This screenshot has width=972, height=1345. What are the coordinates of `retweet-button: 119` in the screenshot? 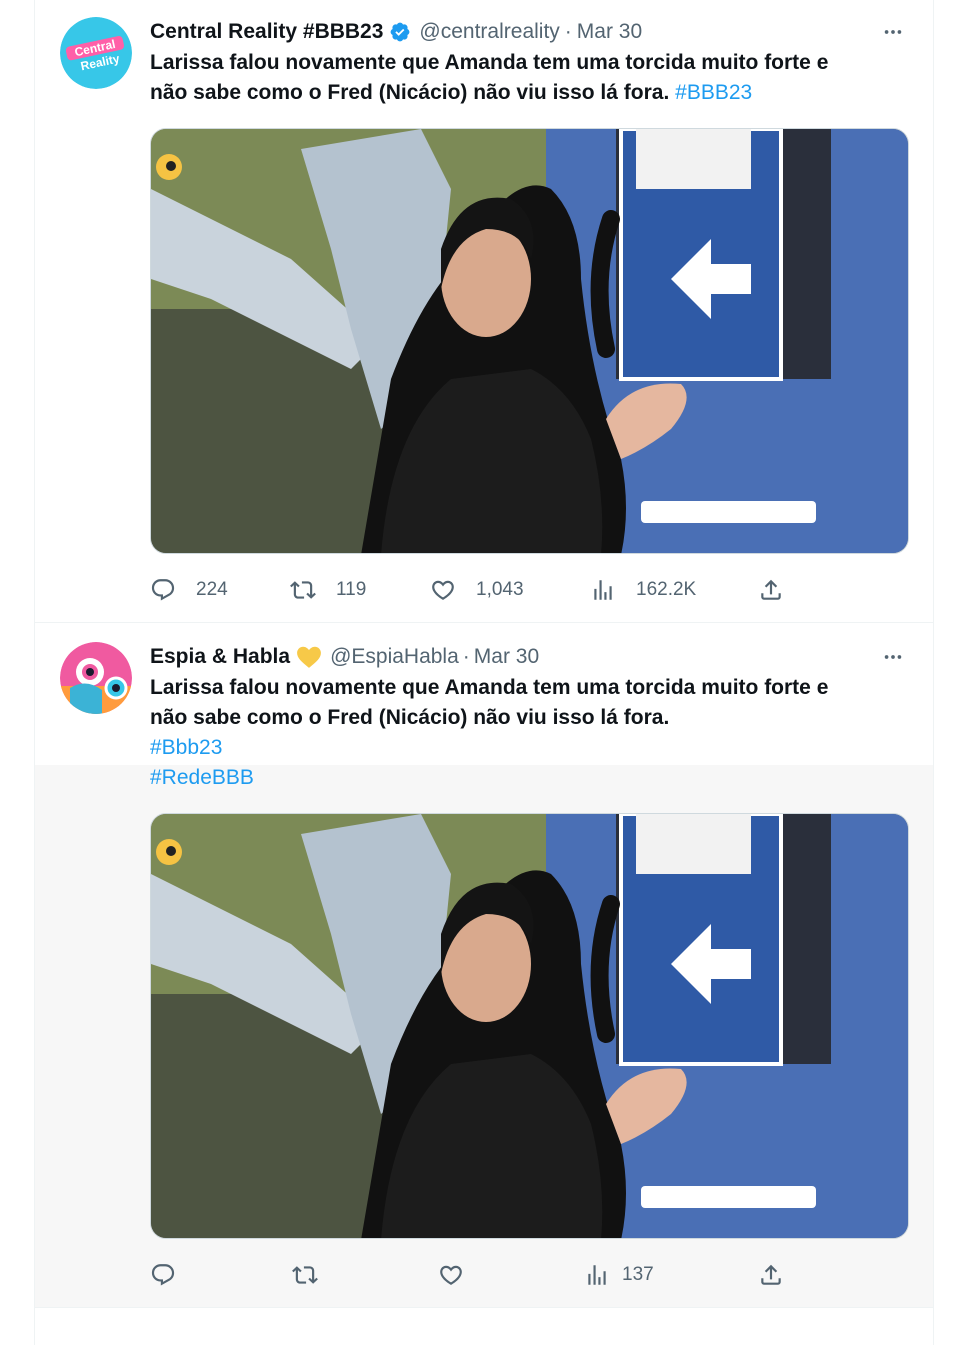 It's located at (328, 590).